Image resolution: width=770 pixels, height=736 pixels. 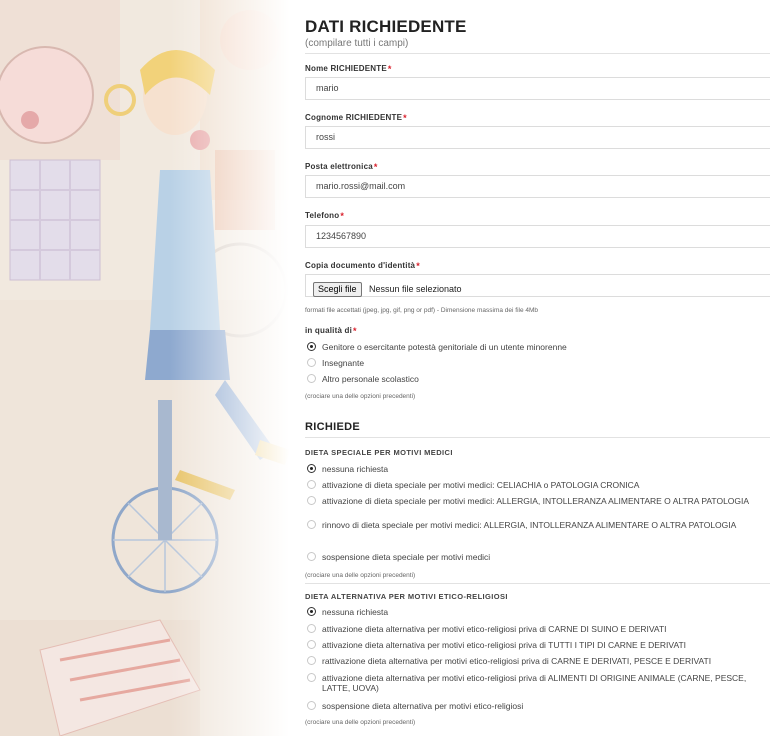 What do you see at coordinates (370, 379) in the screenshot?
I see `qualita-option-label: Altro personale scolastico` at bounding box center [370, 379].